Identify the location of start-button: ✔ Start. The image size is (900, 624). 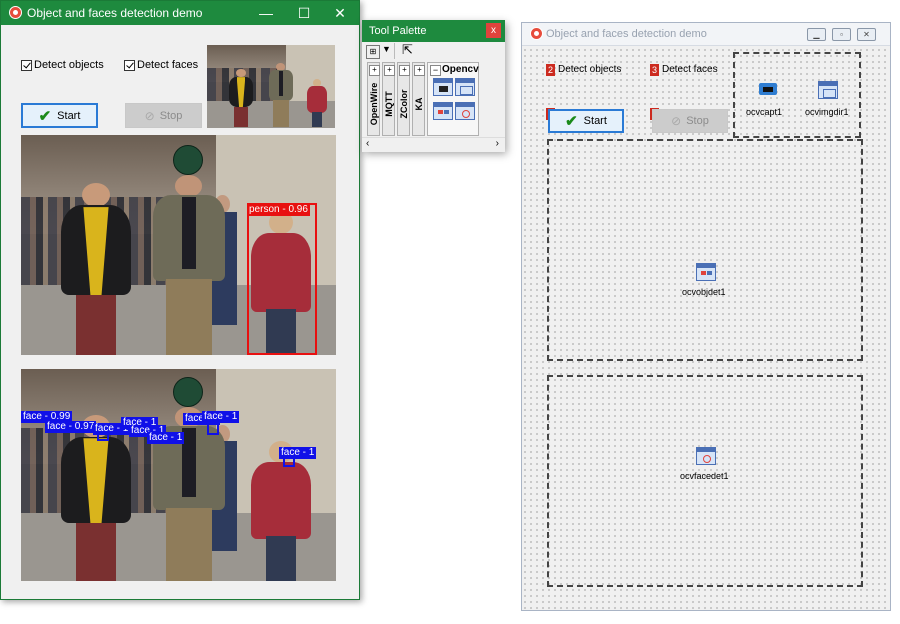
(59, 115).